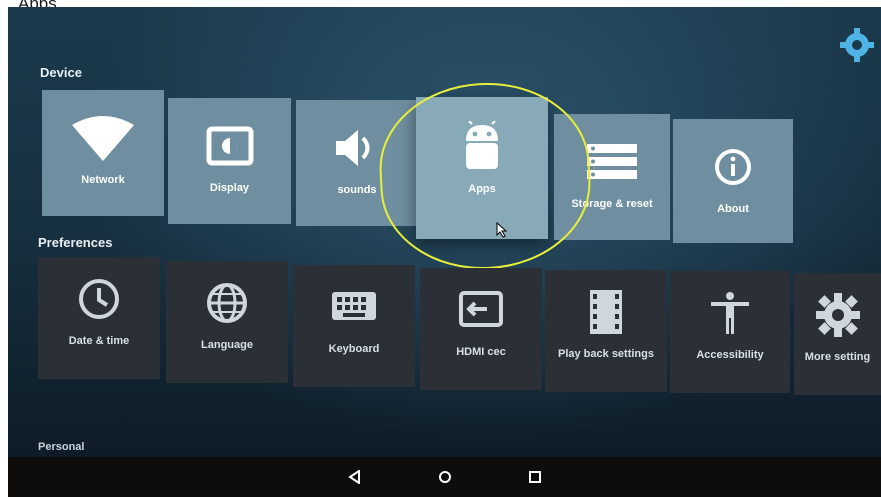 This screenshot has height=497, width=881. I want to click on back-icon, so click(353, 477).